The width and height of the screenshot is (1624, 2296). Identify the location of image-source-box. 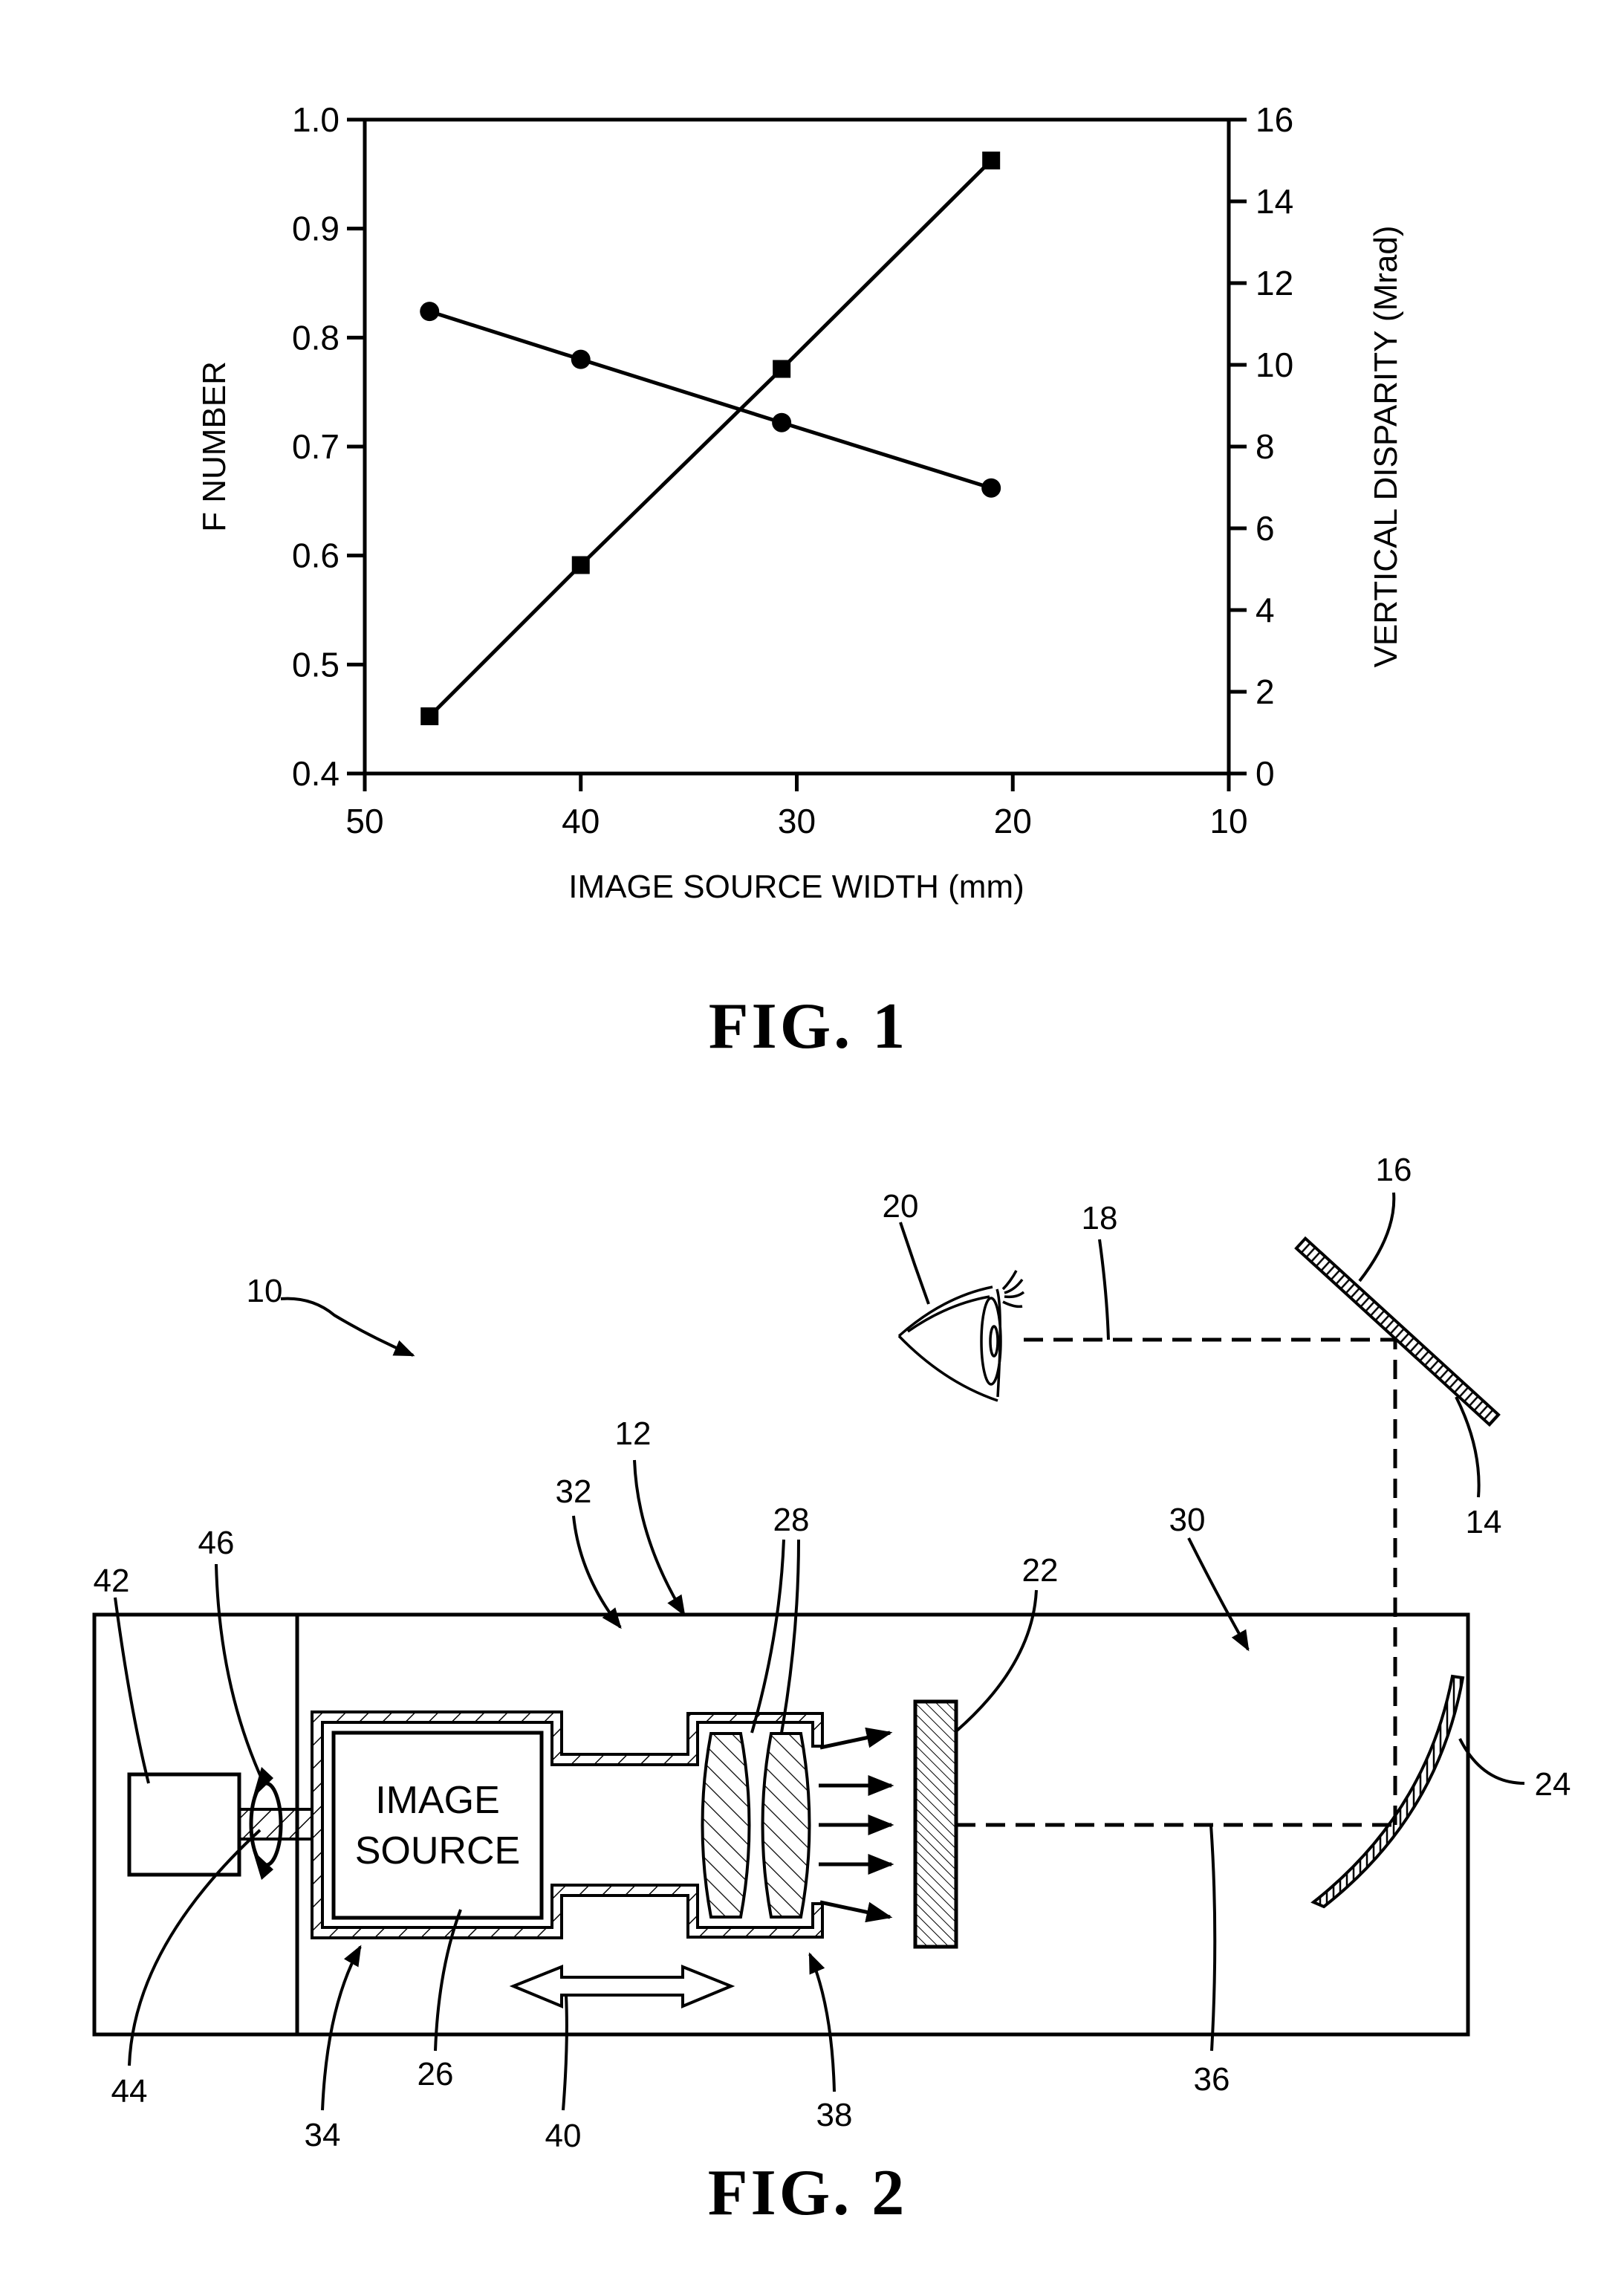
(438, 1826).